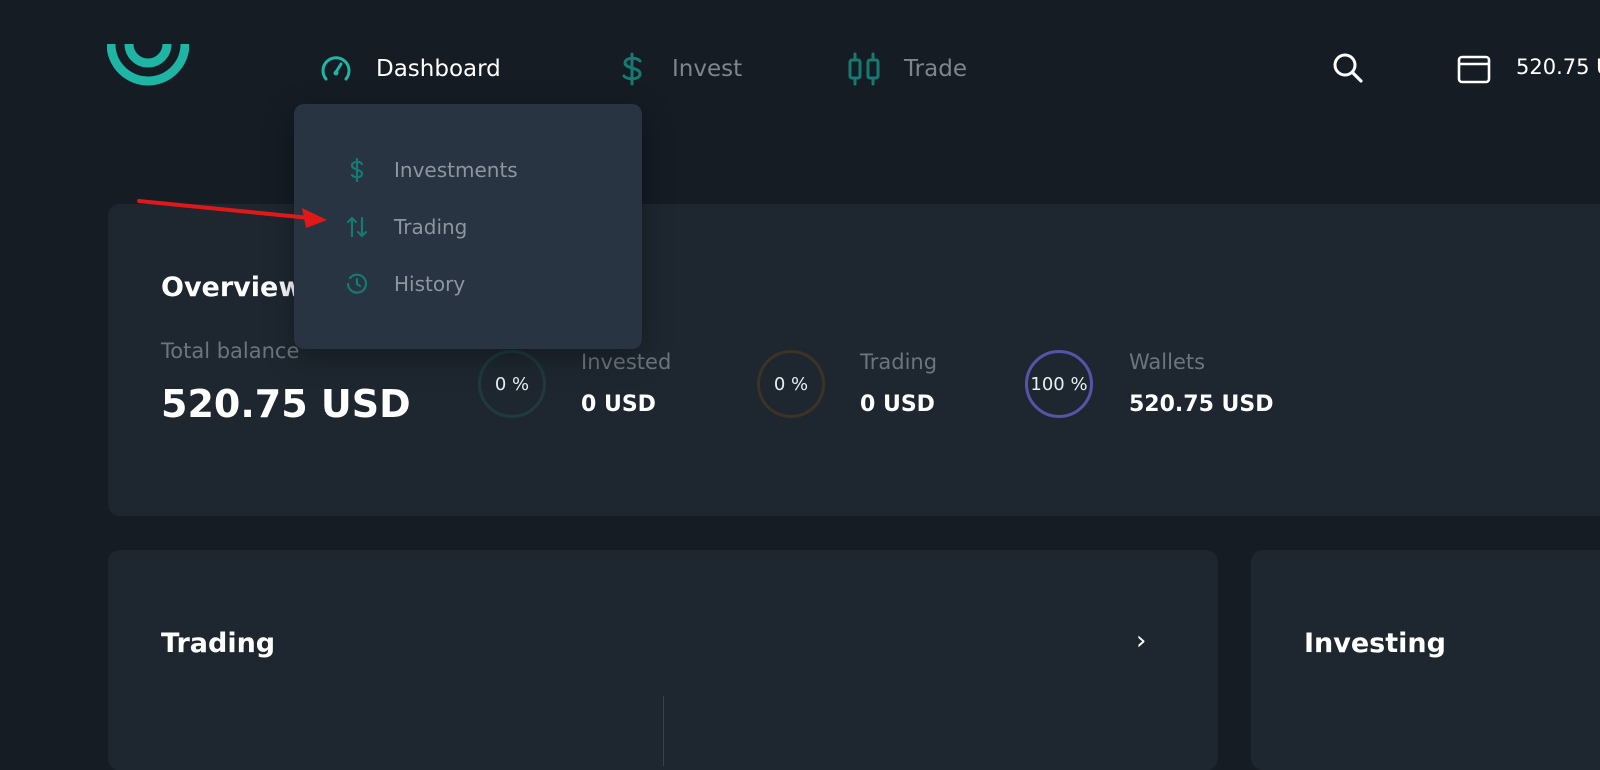 This screenshot has width=1600, height=770. What do you see at coordinates (663, 731) in the screenshot?
I see `divider` at bounding box center [663, 731].